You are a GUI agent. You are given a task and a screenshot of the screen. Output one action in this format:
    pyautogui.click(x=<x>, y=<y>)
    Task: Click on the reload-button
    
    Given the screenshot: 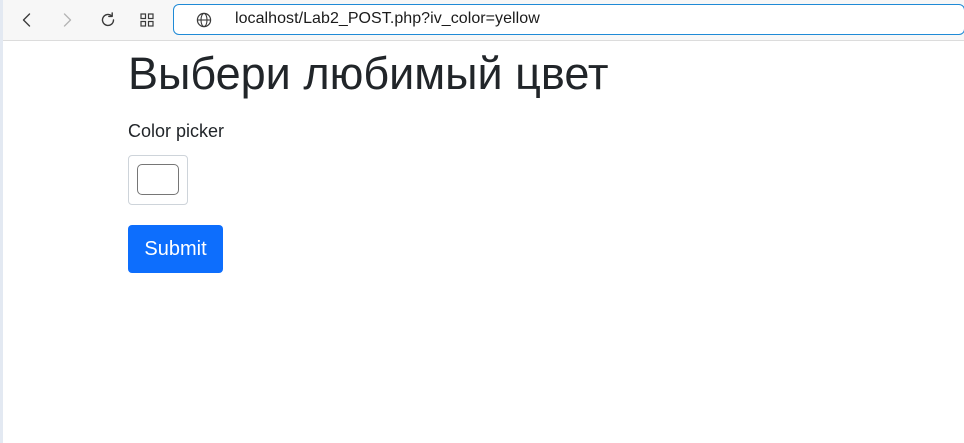 What is the action you would take?
    pyautogui.click(x=108, y=20)
    